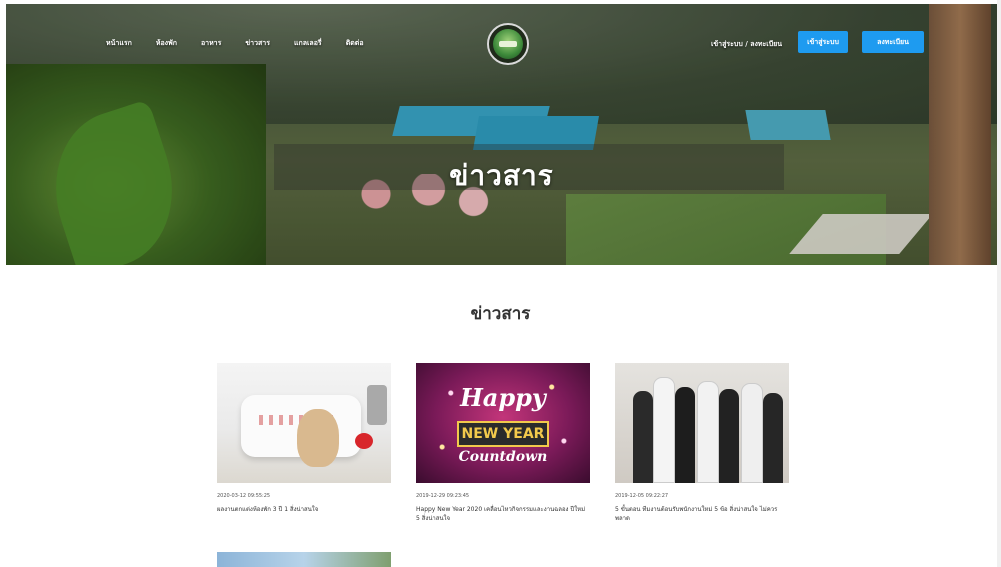 Image resolution: width=1001 pixels, height=567 pixels. I want to click on countdown-lettering: Countdown, so click(503, 457).